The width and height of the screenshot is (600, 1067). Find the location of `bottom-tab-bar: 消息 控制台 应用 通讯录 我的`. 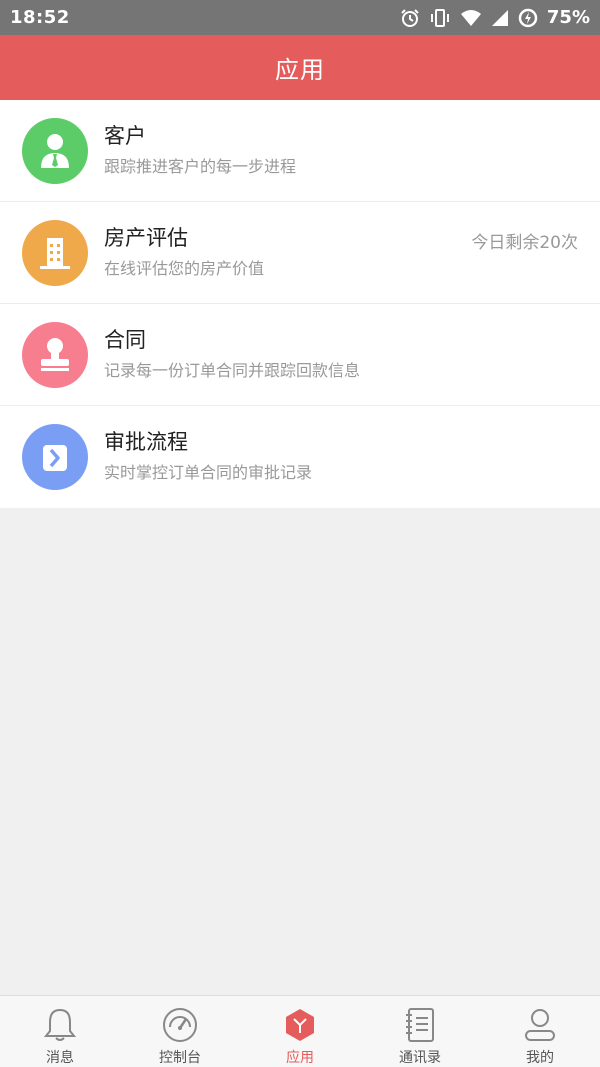

bottom-tab-bar: 消息 控制台 应用 通讯录 我的 is located at coordinates (300, 1031).